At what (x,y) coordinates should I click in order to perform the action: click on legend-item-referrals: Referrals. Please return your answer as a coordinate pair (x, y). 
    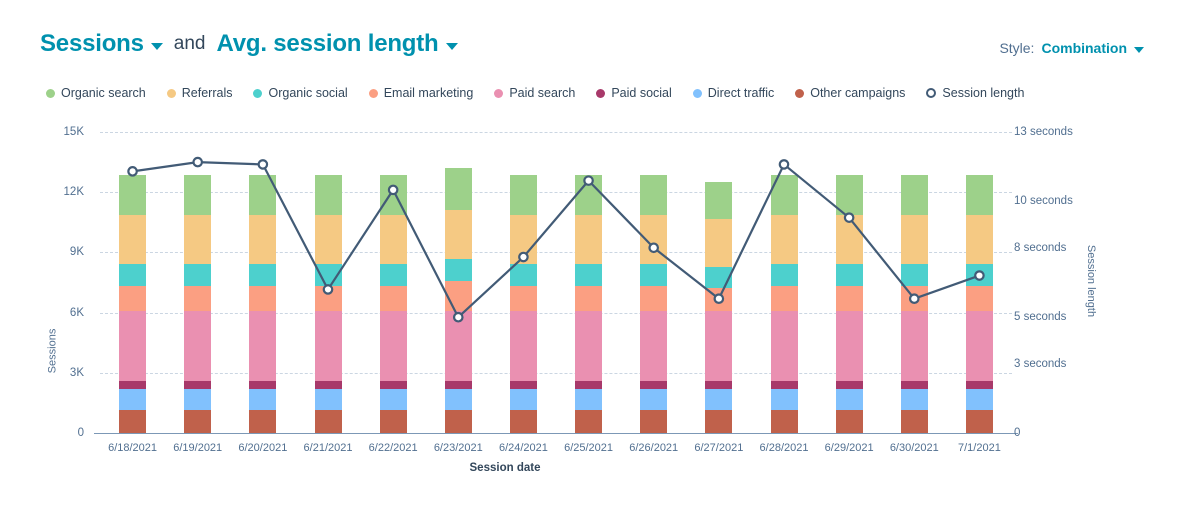
    Looking at the image, I should click on (199, 93).